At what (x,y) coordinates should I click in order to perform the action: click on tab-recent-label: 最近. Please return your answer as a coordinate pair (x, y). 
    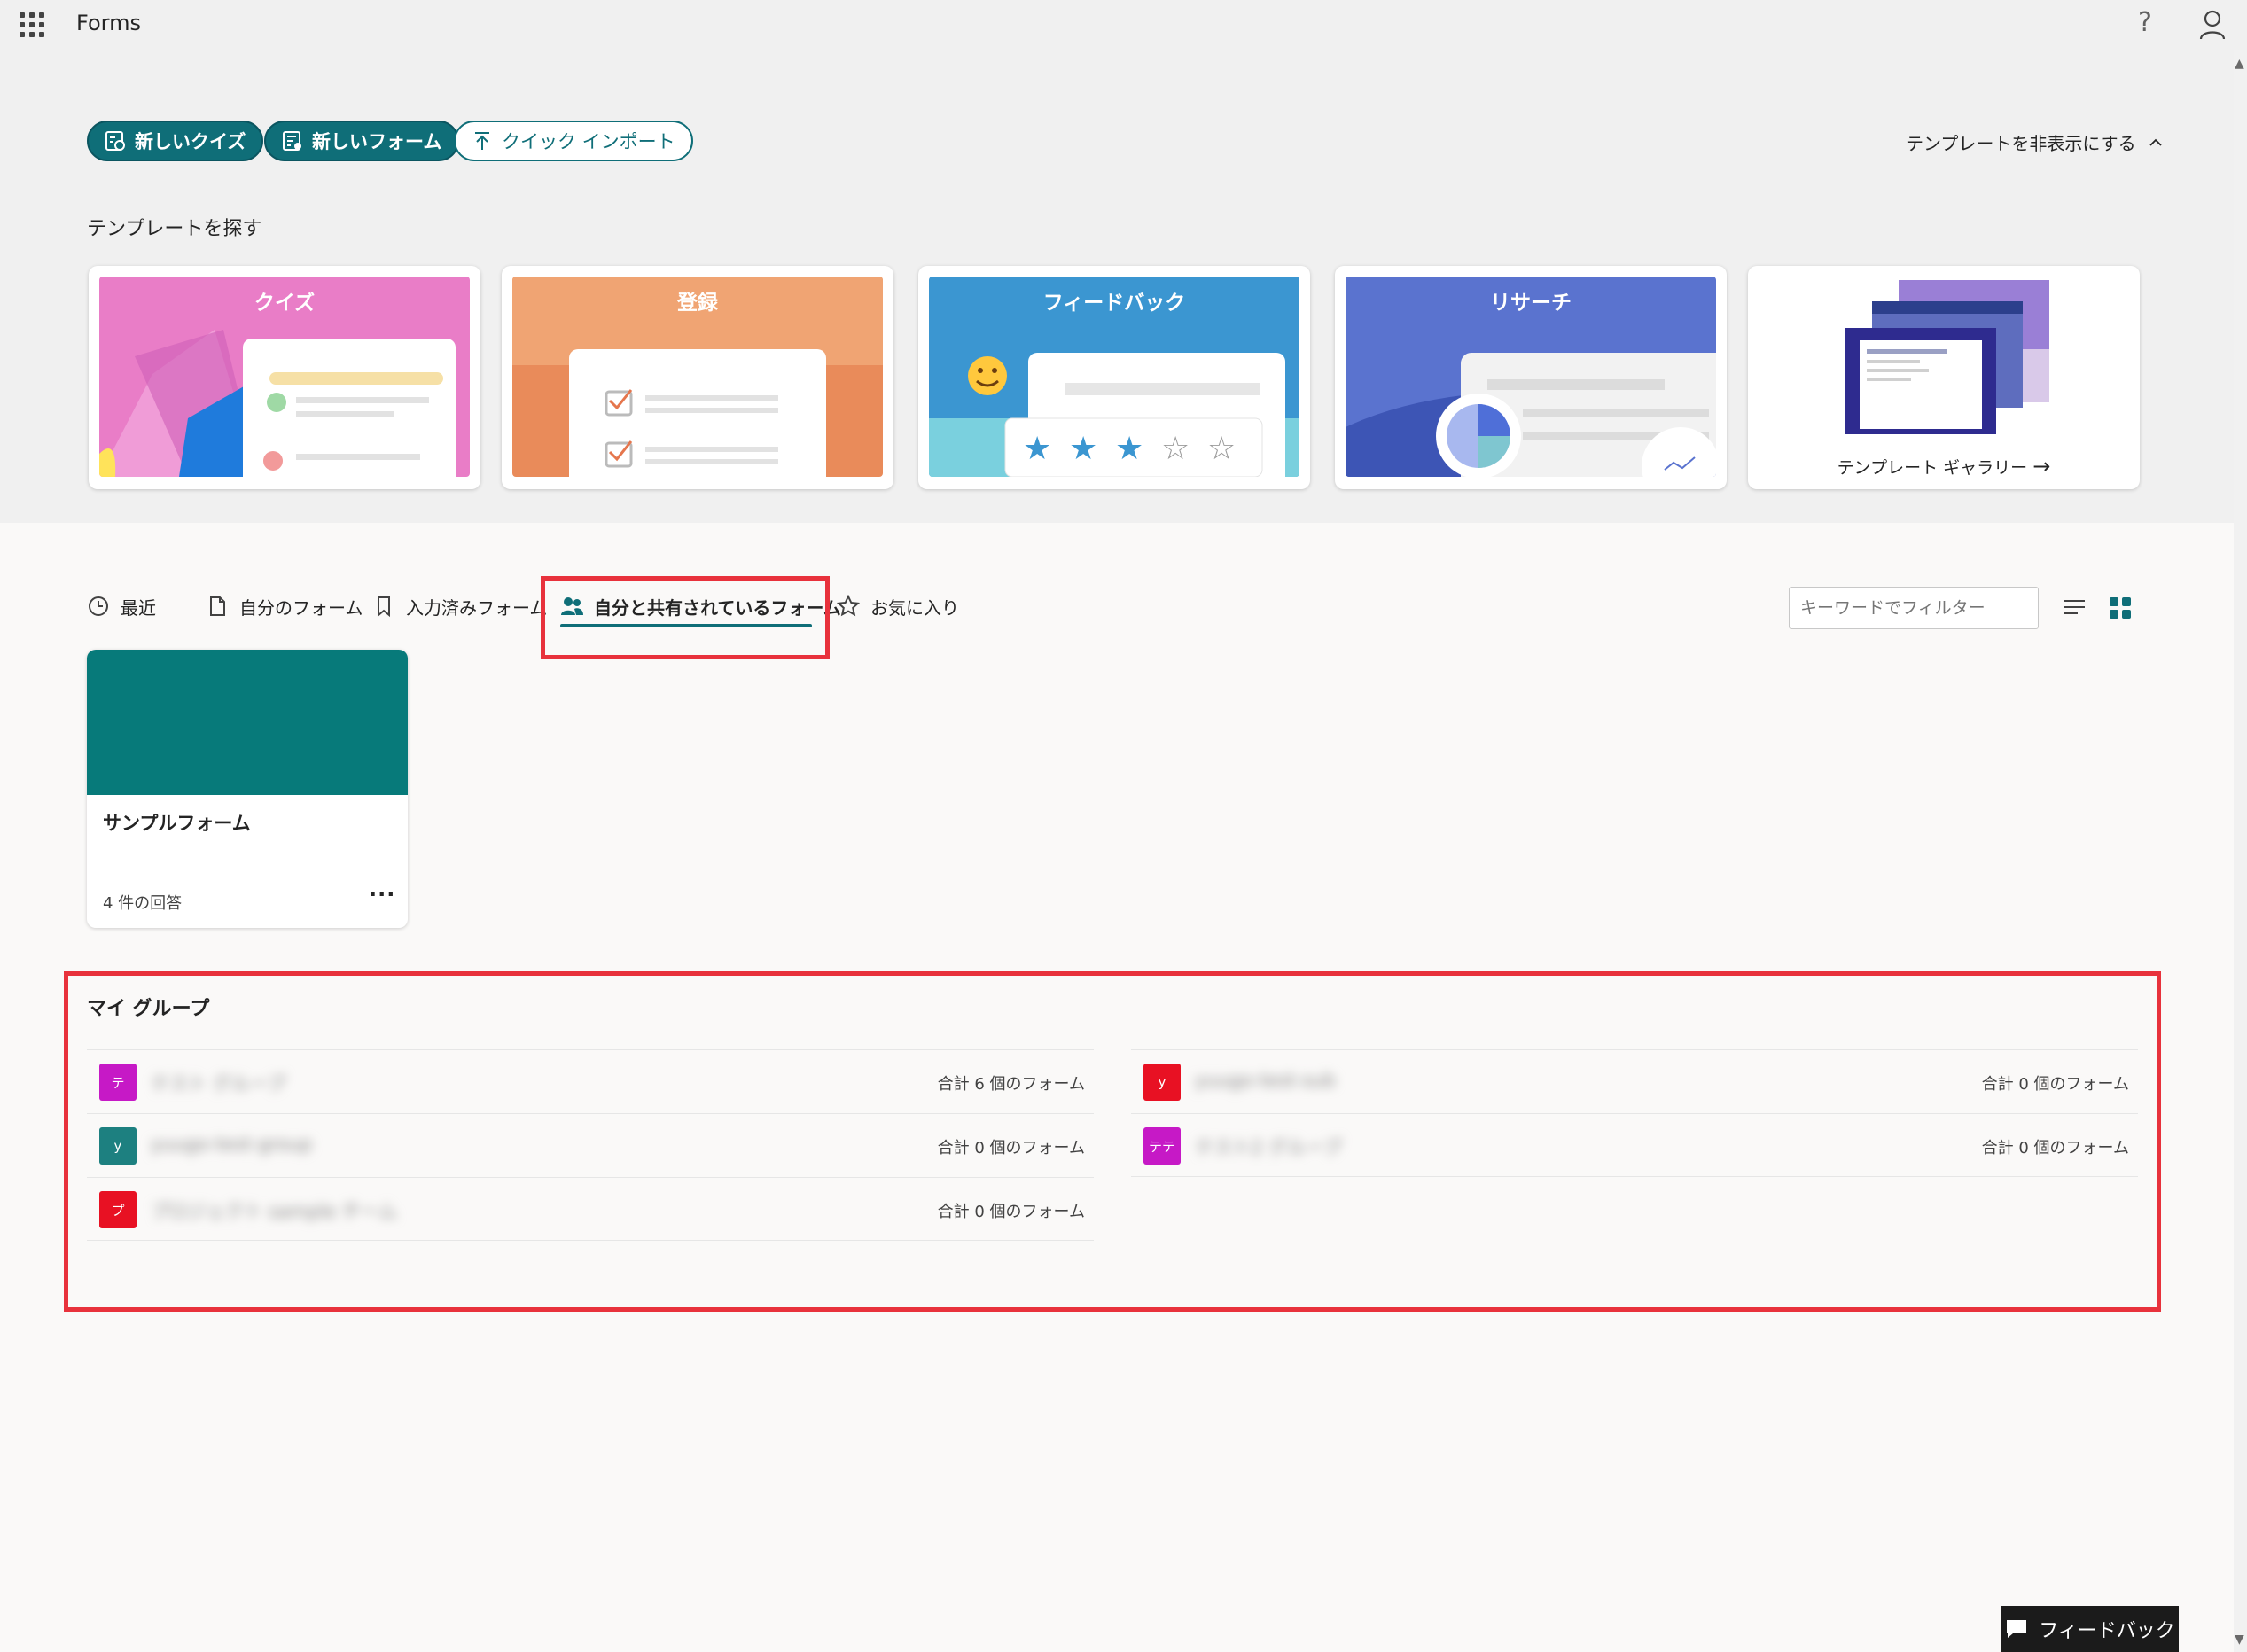
    Looking at the image, I should click on (138, 607).